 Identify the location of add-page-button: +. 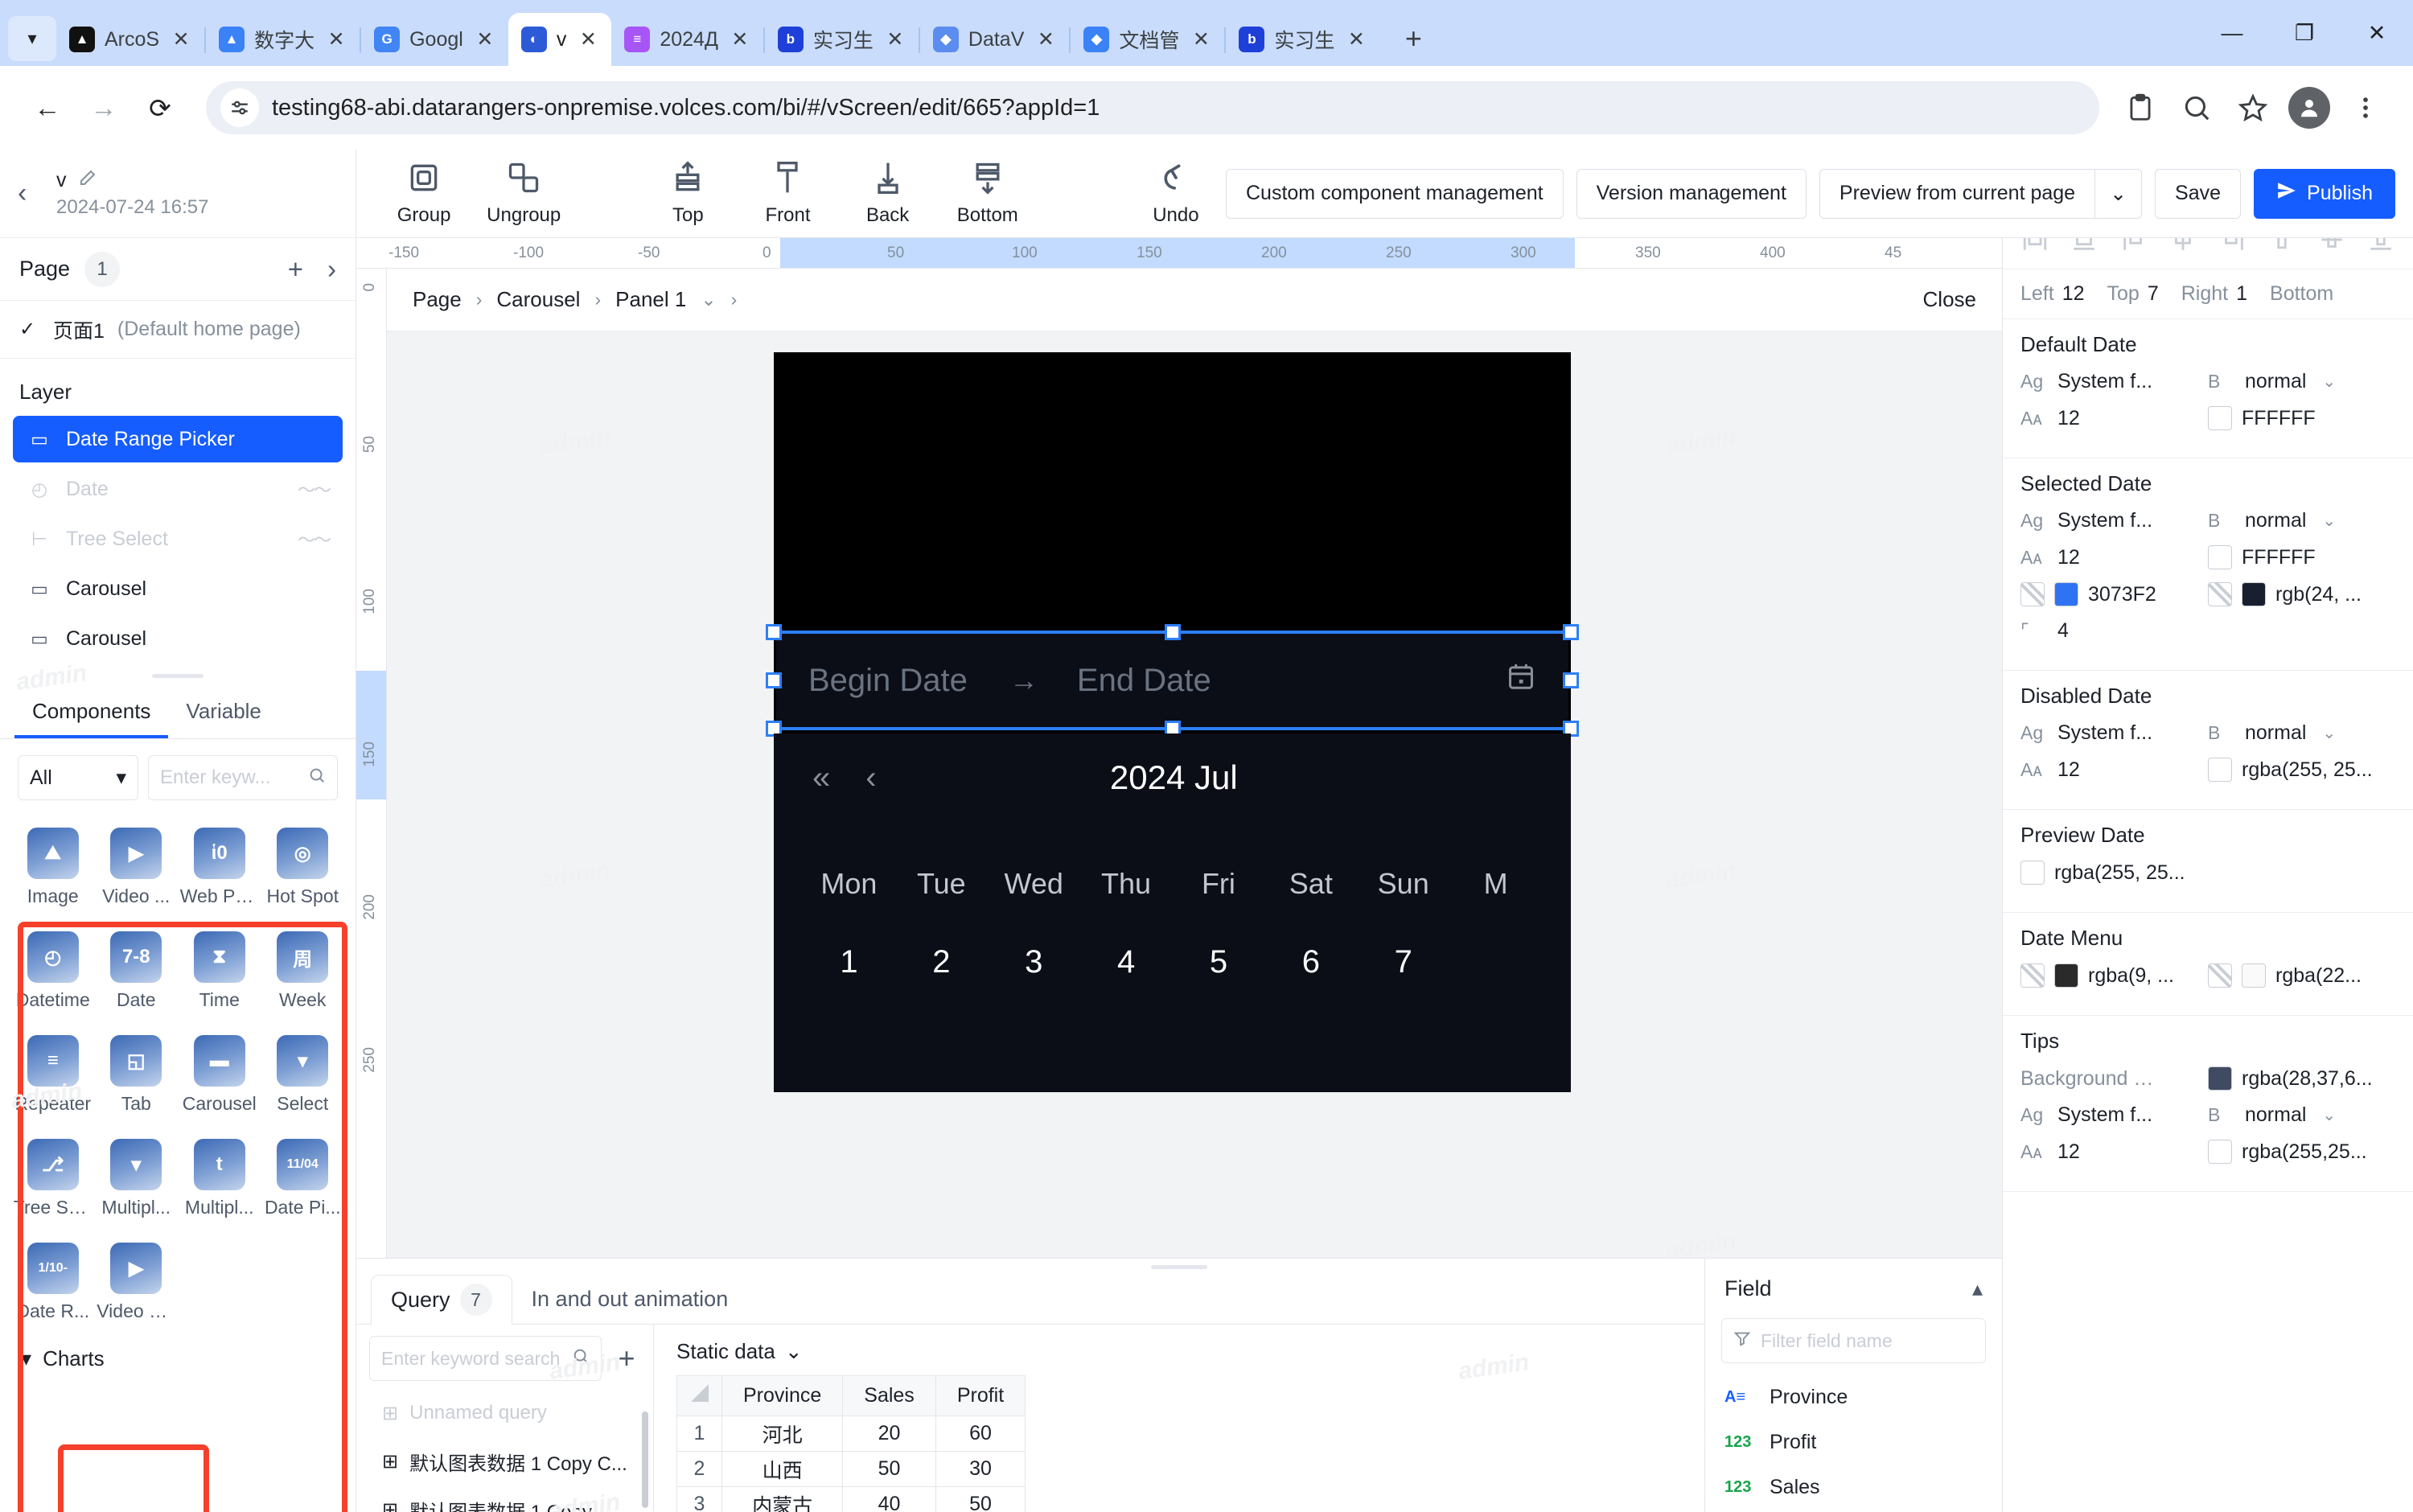
(295, 270).